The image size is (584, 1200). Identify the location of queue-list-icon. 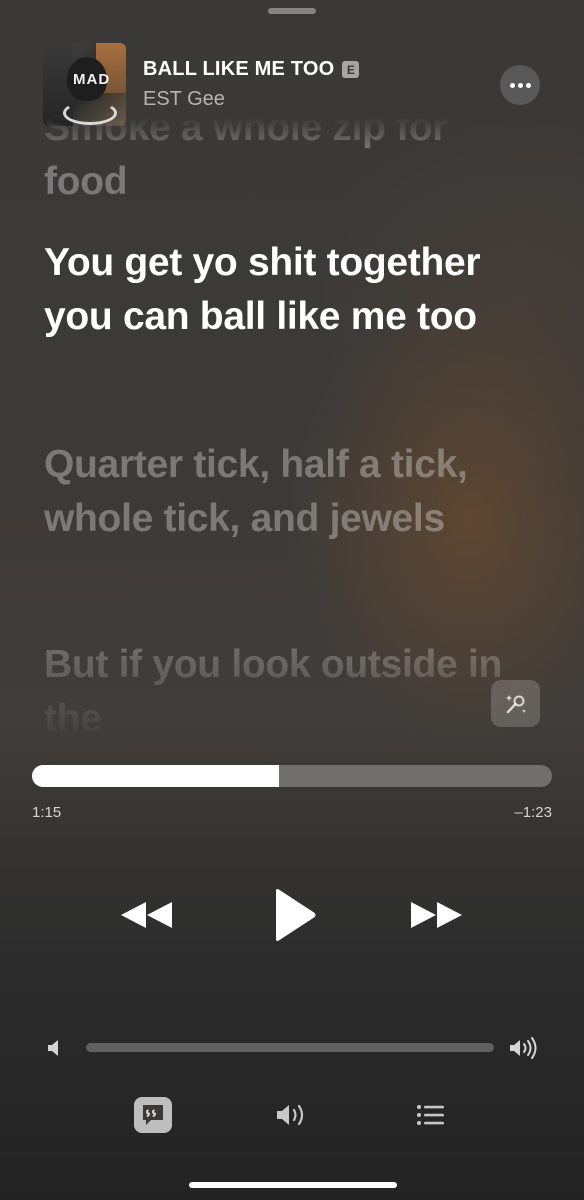
(430, 1115).